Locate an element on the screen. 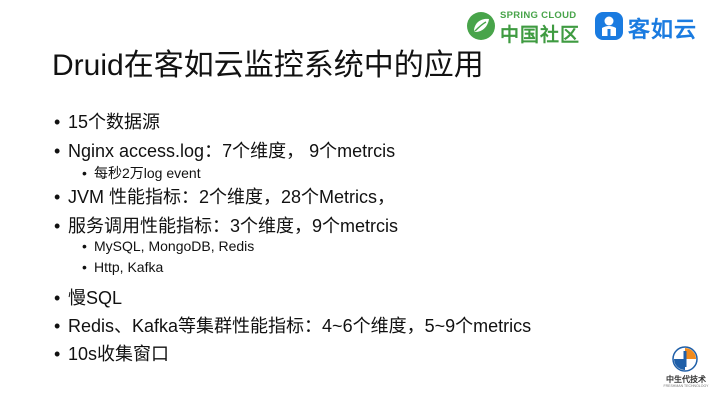  bullet-item: • JVM 性能指标：2个维度，28个Metrics， is located at coordinates (224, 196).